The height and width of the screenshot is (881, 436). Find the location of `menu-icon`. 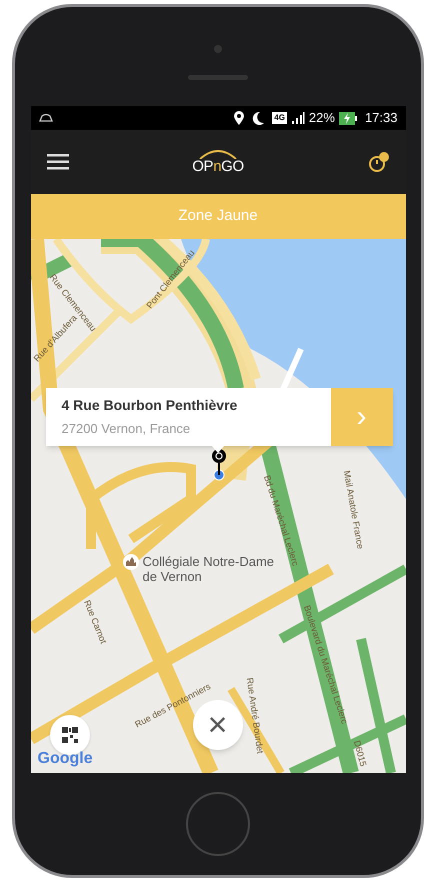

menu-icon is located at coordinates (57, 162).